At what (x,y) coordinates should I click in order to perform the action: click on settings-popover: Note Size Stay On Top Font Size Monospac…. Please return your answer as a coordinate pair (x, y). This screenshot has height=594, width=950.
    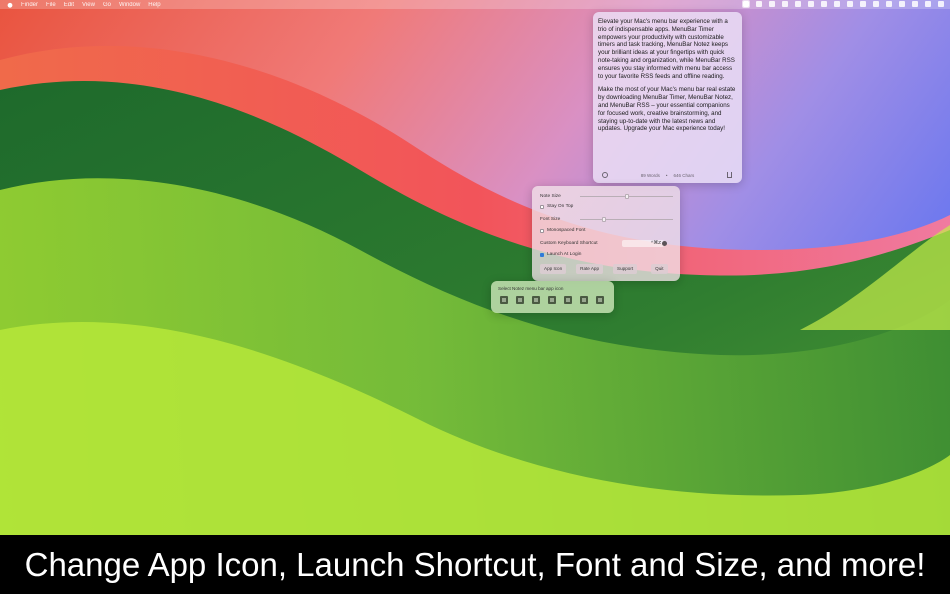
    Looking at the image, I should click on (606, 233).